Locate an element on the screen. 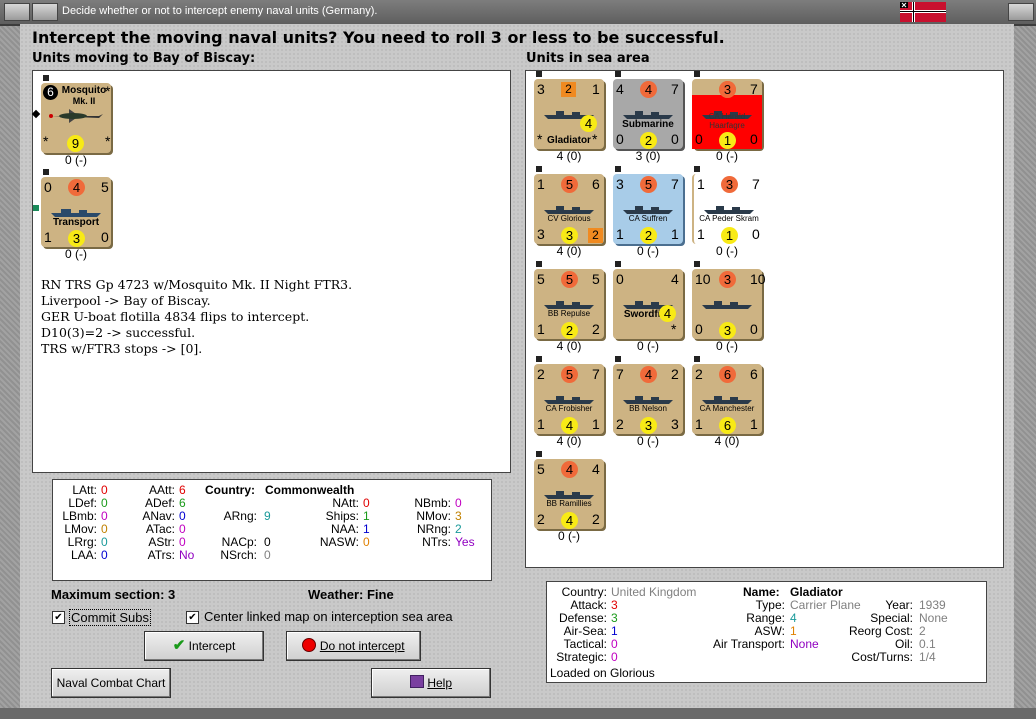  help-button: Help is located at coordinates (431, 683).